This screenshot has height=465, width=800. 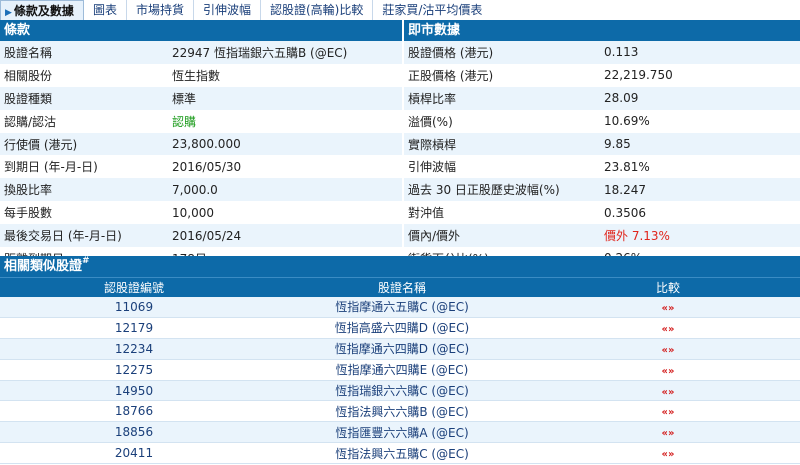 I want to click on market-label: 槓桿比率, so click(x=432, y=98).